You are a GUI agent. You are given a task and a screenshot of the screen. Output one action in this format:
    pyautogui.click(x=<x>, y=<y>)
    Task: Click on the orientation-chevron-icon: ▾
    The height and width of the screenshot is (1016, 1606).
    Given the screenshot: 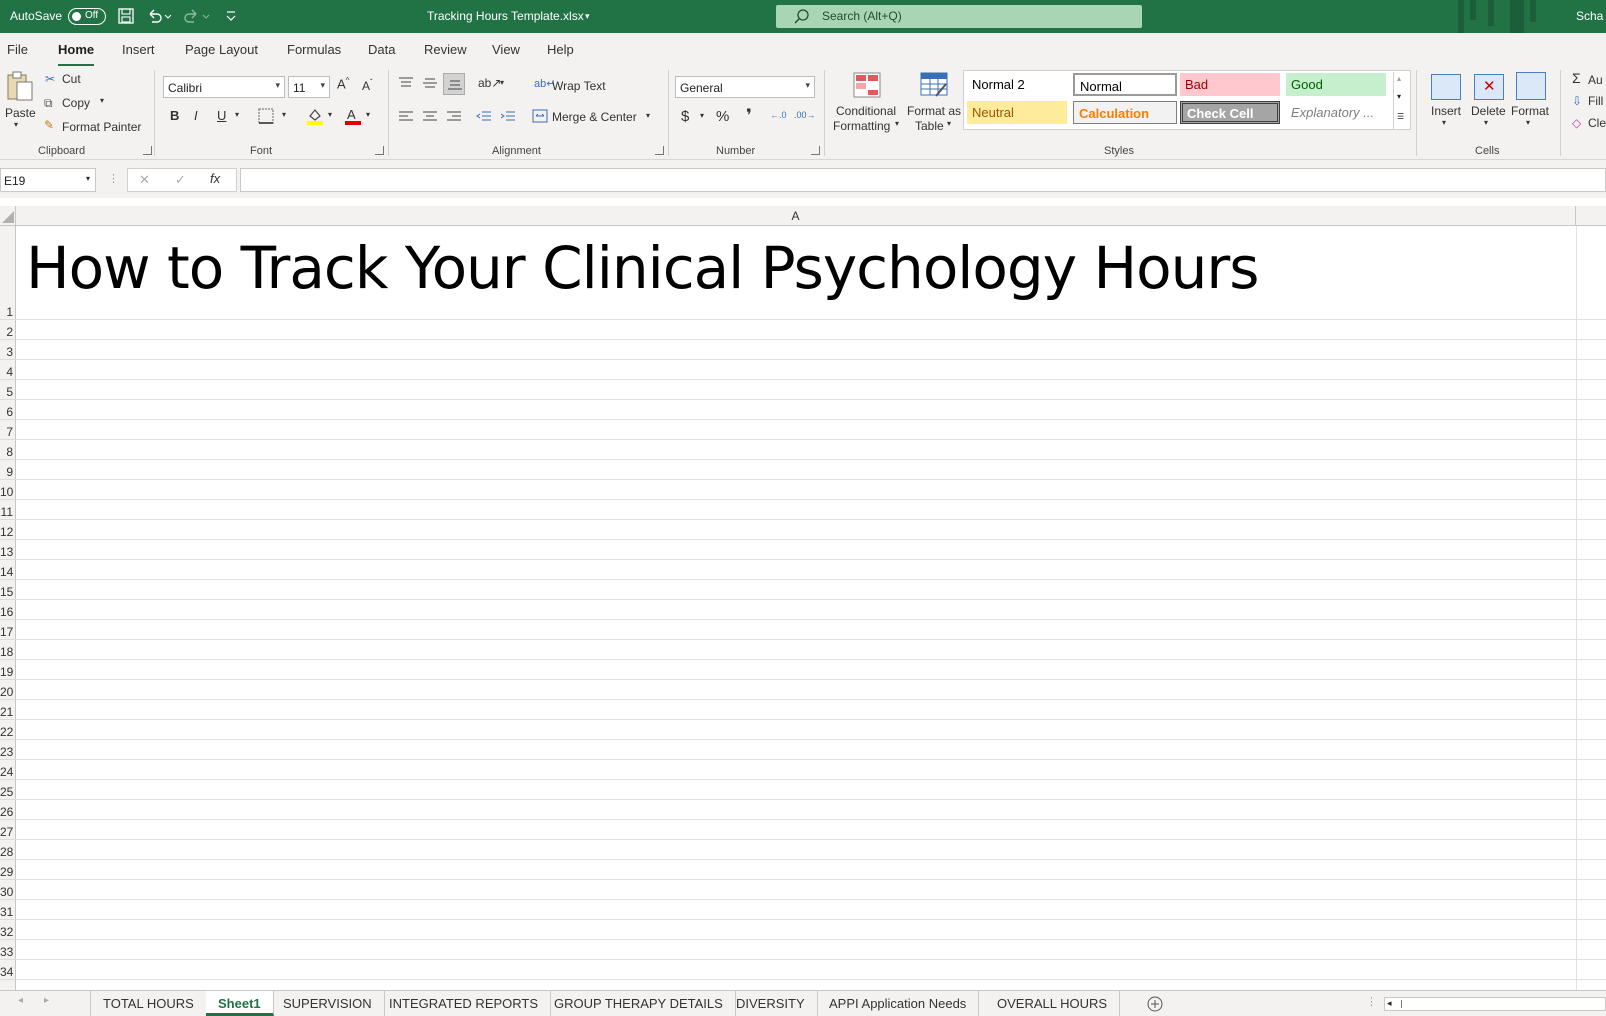 What is the action you would take?
    pyautogui.click(x=502, y=82)
    